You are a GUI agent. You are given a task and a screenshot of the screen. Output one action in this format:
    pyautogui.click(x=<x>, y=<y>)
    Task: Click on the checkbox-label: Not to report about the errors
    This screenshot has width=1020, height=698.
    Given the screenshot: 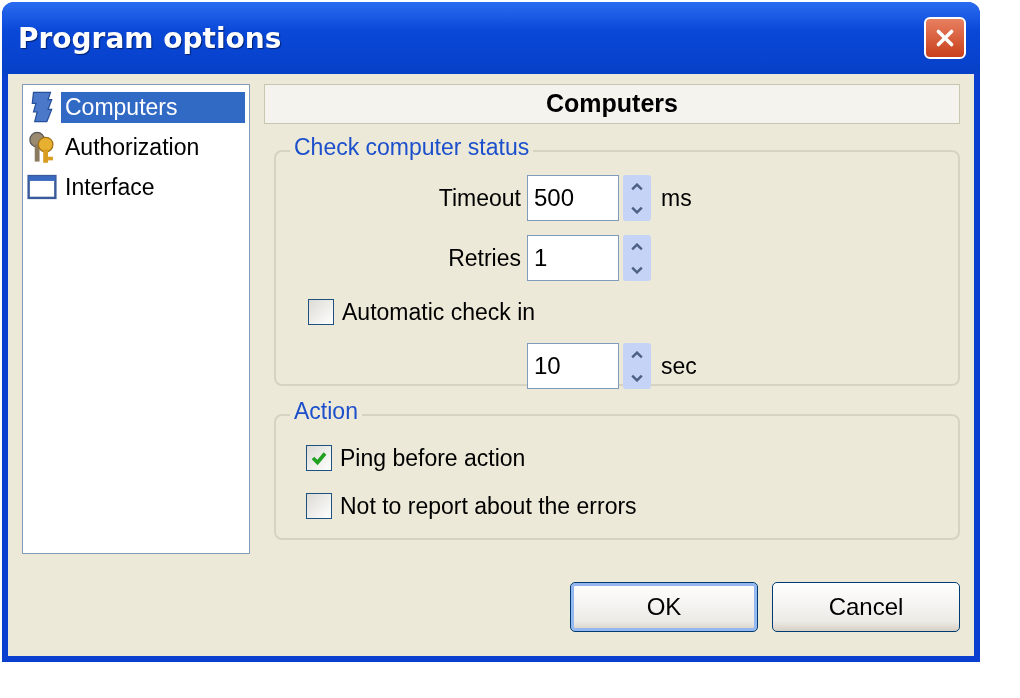 What is the action you would take?
    pyautogui.click(x=488, y=506)
    